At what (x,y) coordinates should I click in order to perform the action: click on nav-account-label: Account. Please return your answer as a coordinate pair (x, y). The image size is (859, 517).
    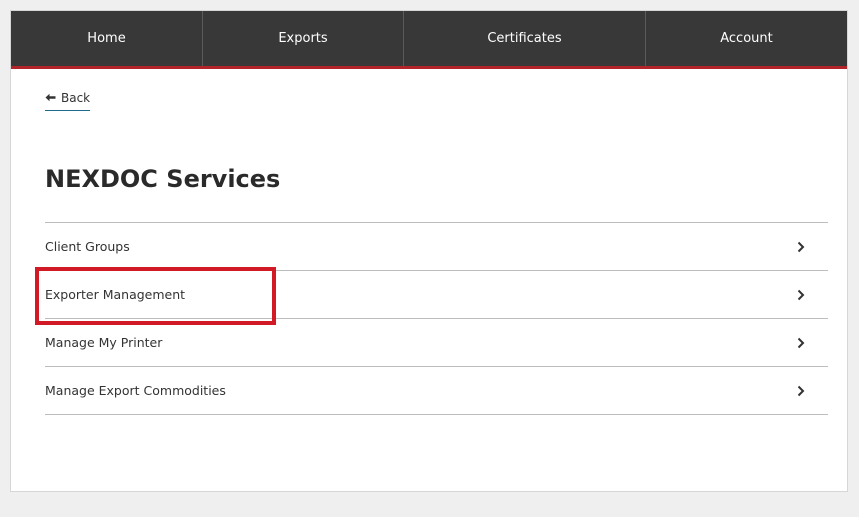
    Looking at the image, I should click on (746, 38).